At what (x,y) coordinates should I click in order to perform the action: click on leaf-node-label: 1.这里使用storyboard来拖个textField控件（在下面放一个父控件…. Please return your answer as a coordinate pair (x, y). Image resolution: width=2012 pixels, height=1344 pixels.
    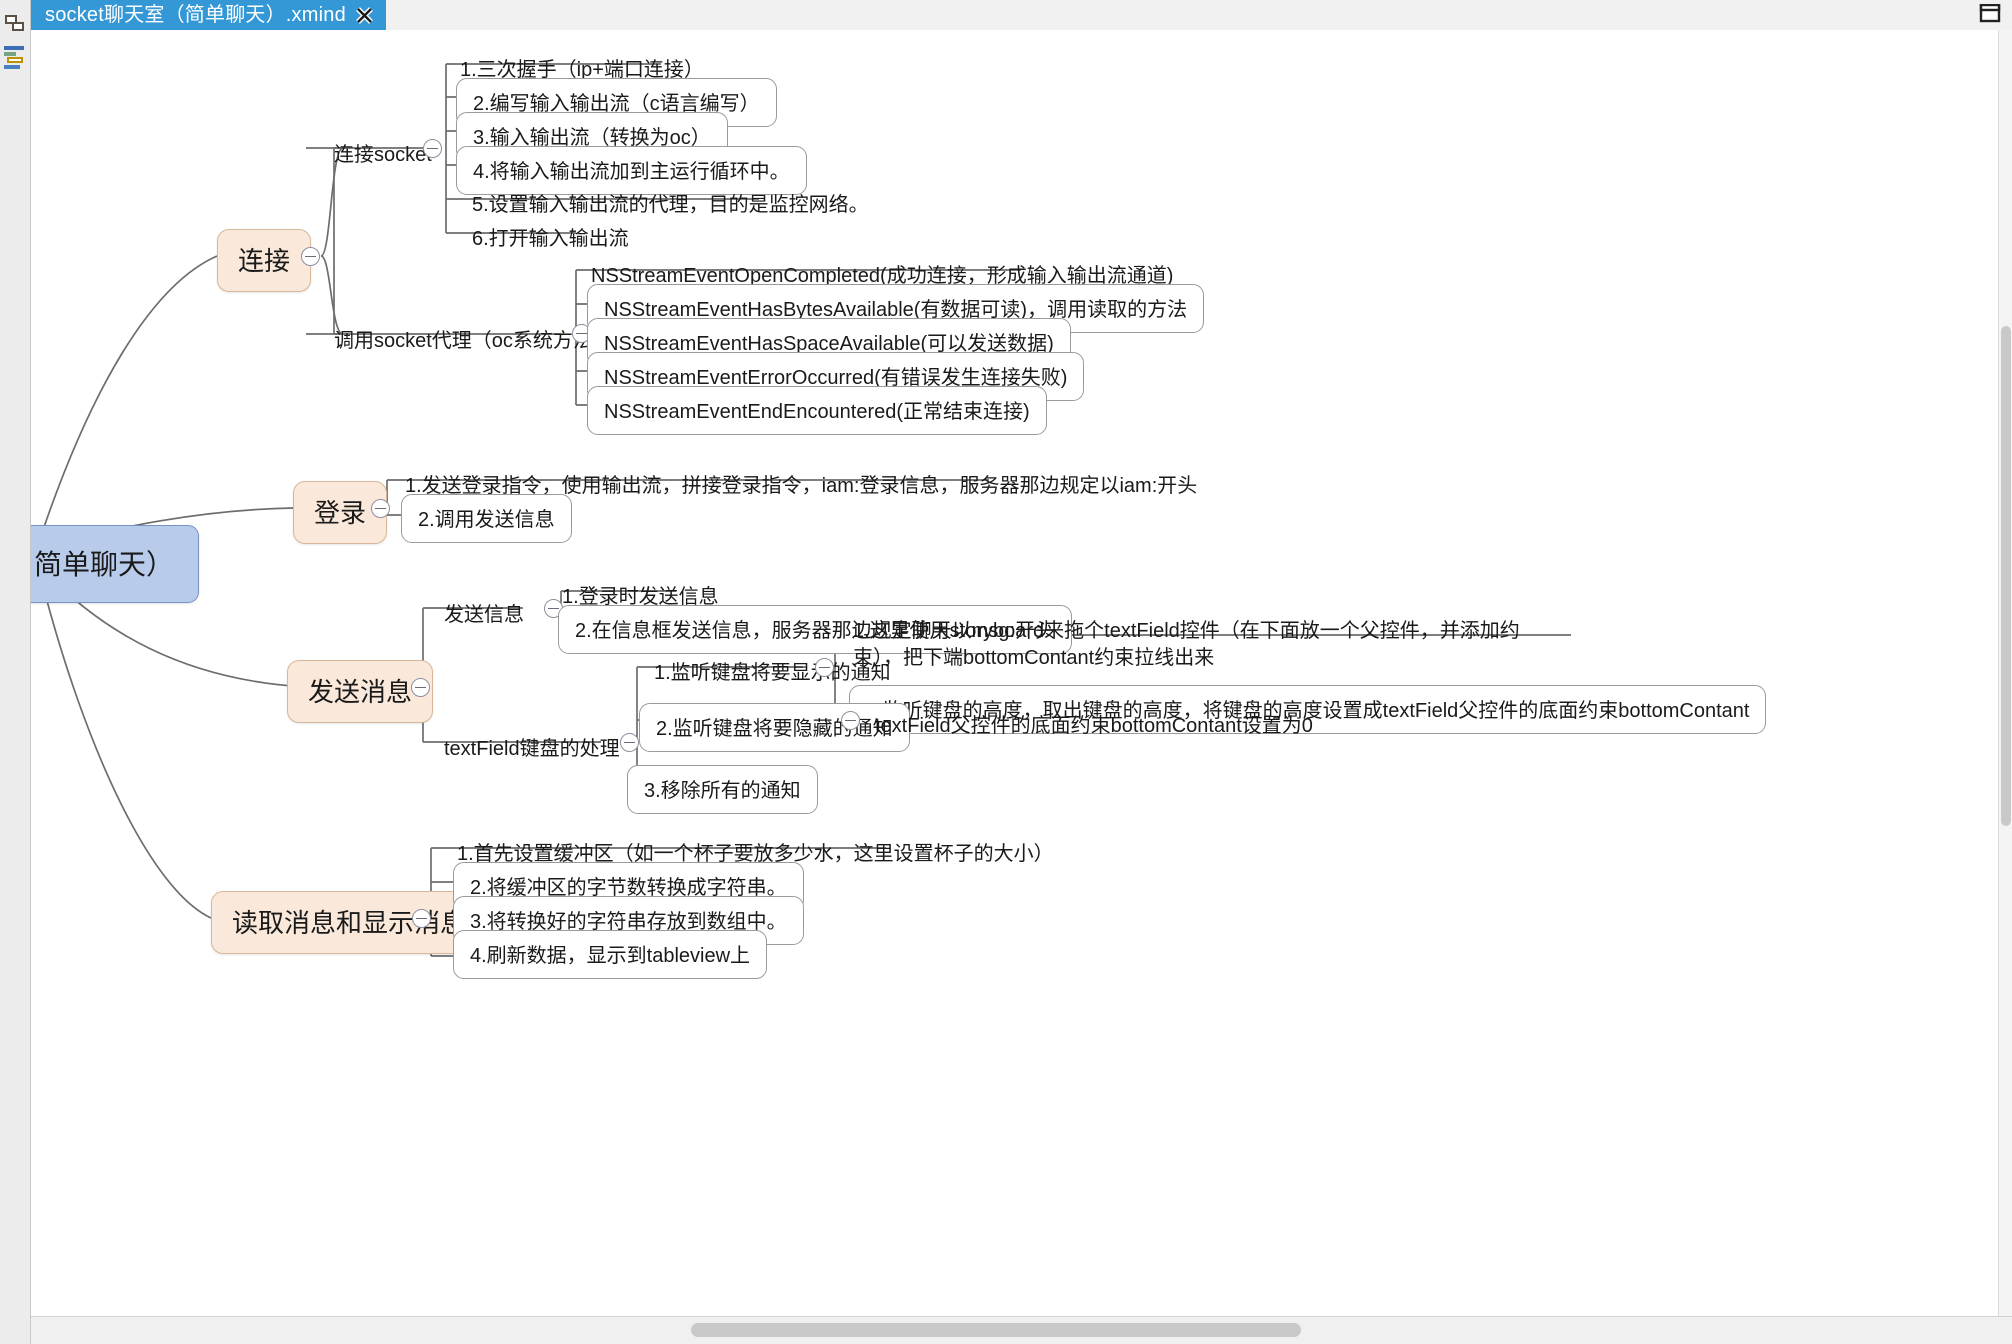
    Looking at the image, I should click on (1186, 644).